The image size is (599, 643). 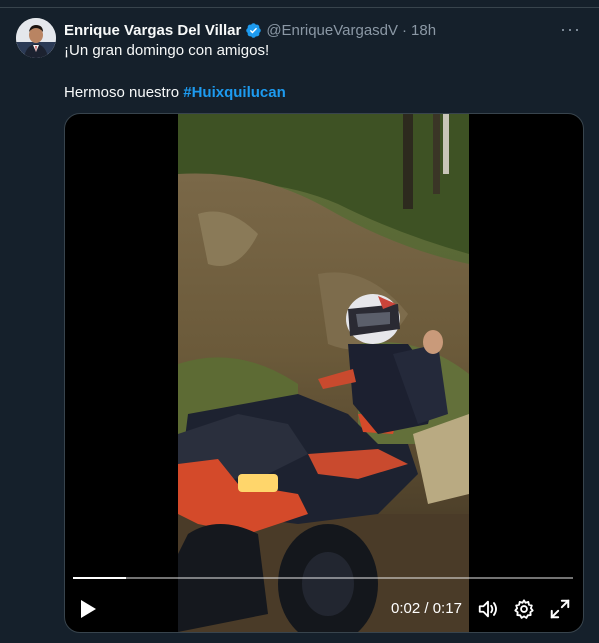 I want to click on tweet-text-prefix: Hermoso nuestro, so click(x=122, y=92).